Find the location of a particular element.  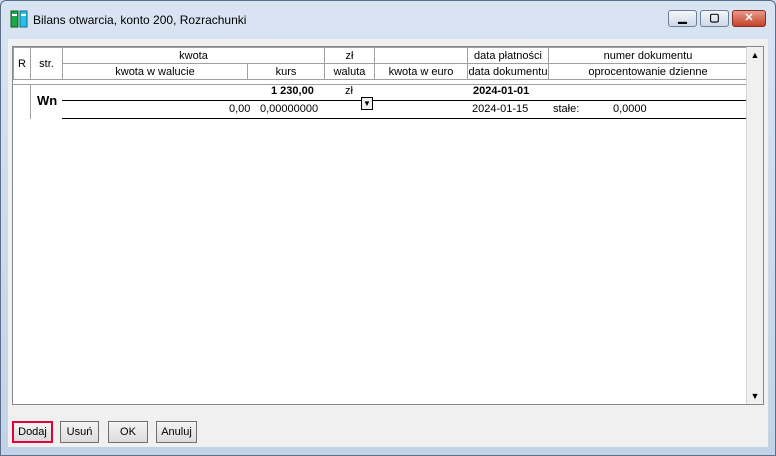

col-header-daily-interest: oprocentowanie dzienne is located at coordinates (648, 71).